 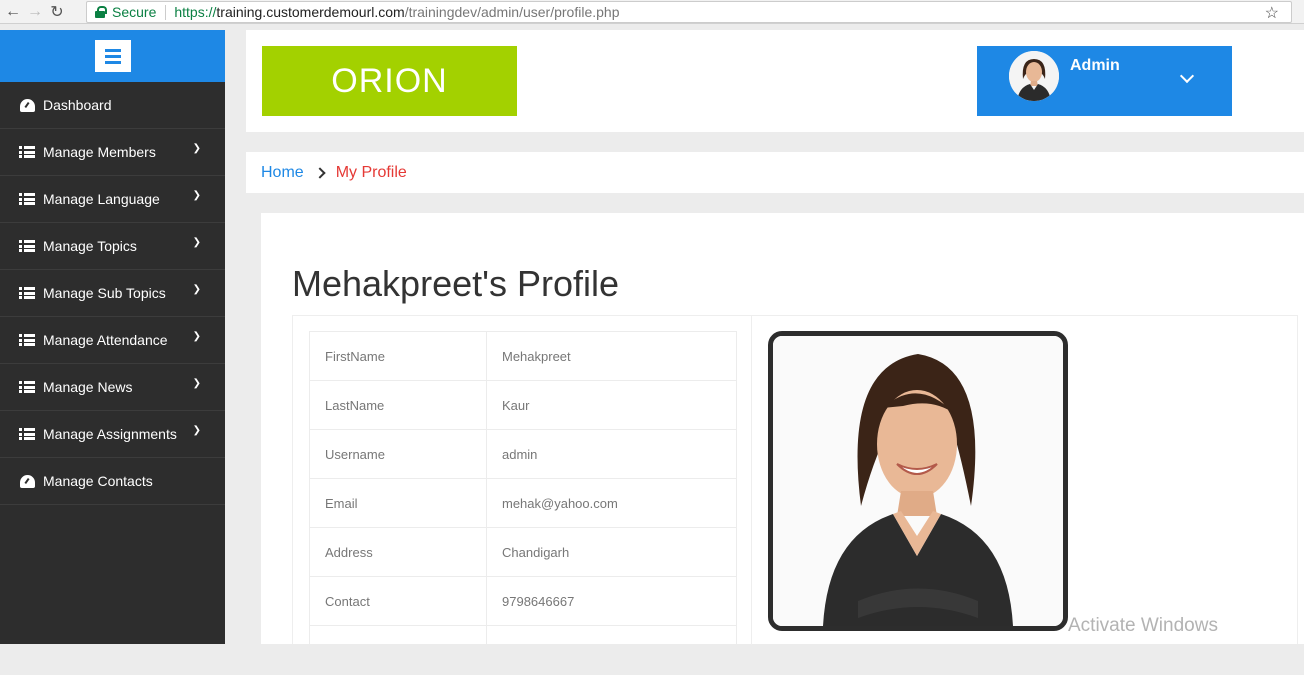 I want to click on back-icon: ←, so click(x=13, y=12).